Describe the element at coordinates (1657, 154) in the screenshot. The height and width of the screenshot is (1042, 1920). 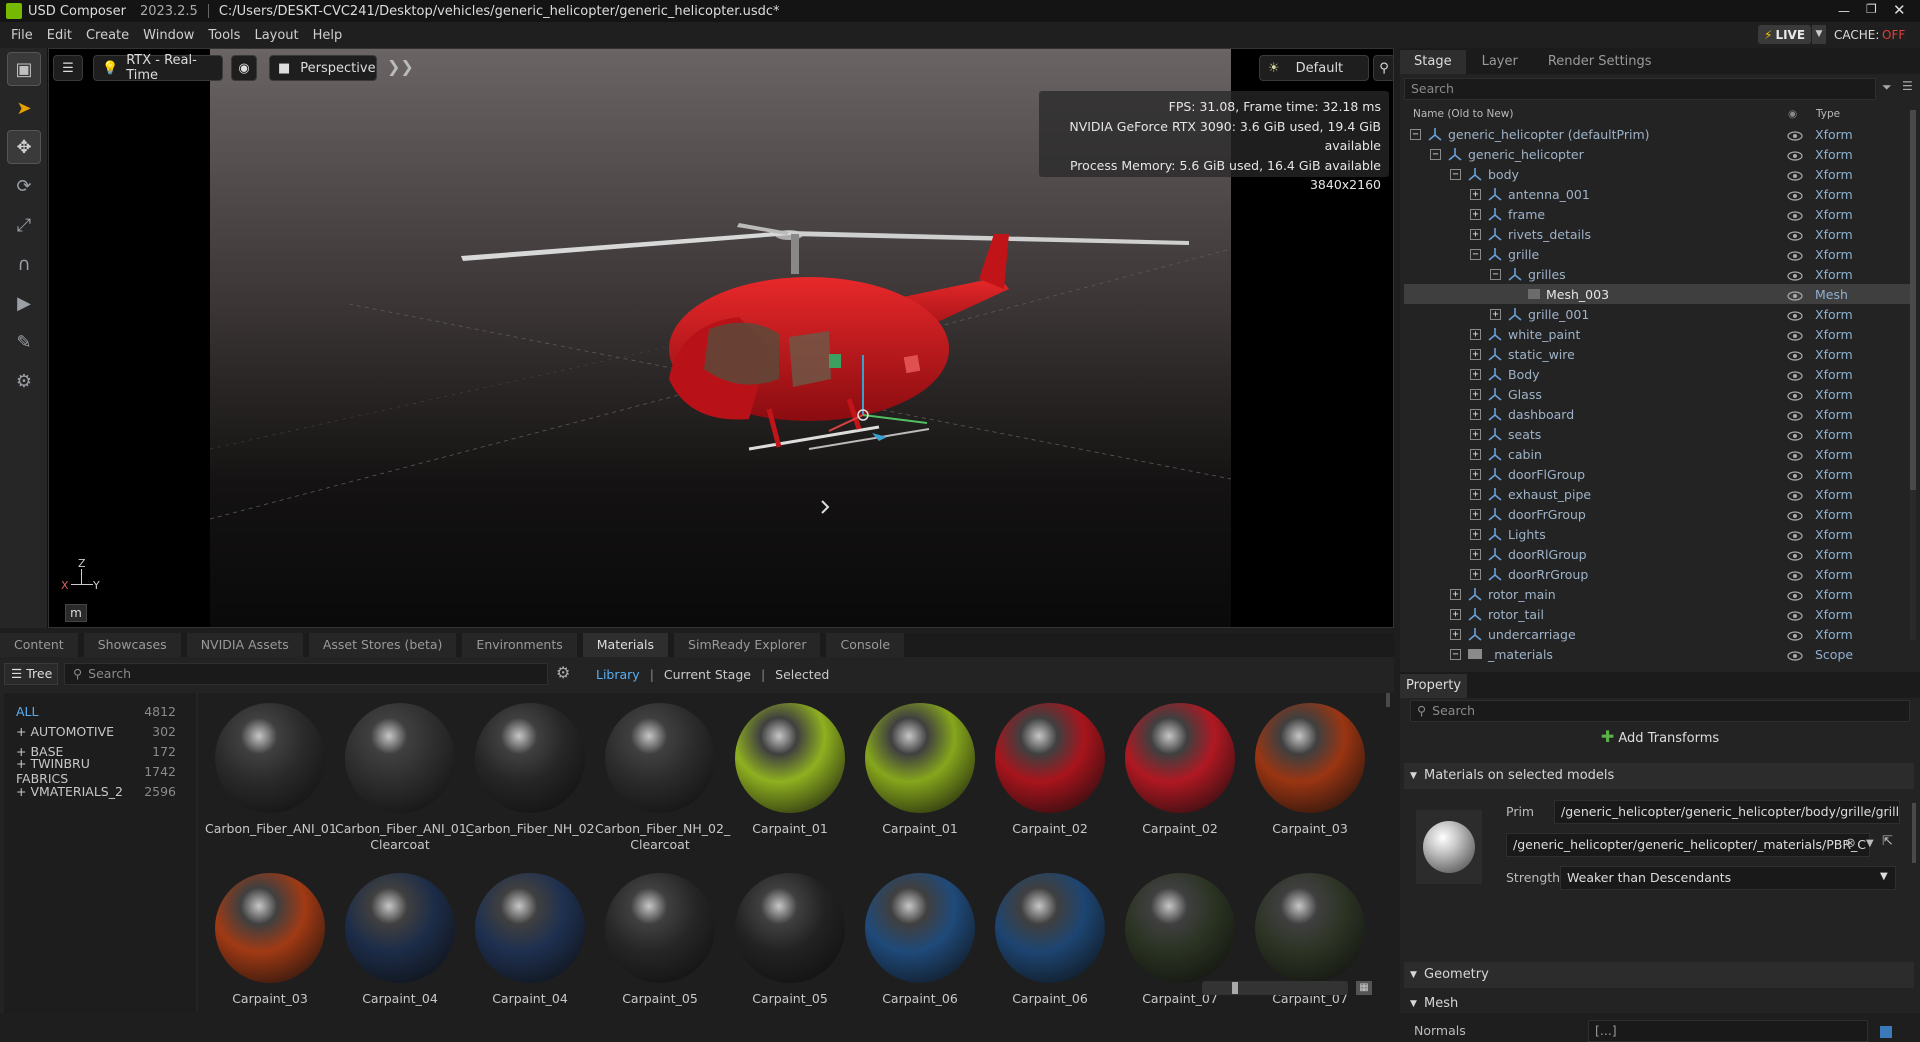
I see `stage-tree-row: − generic_helicopter Xform` at that location.